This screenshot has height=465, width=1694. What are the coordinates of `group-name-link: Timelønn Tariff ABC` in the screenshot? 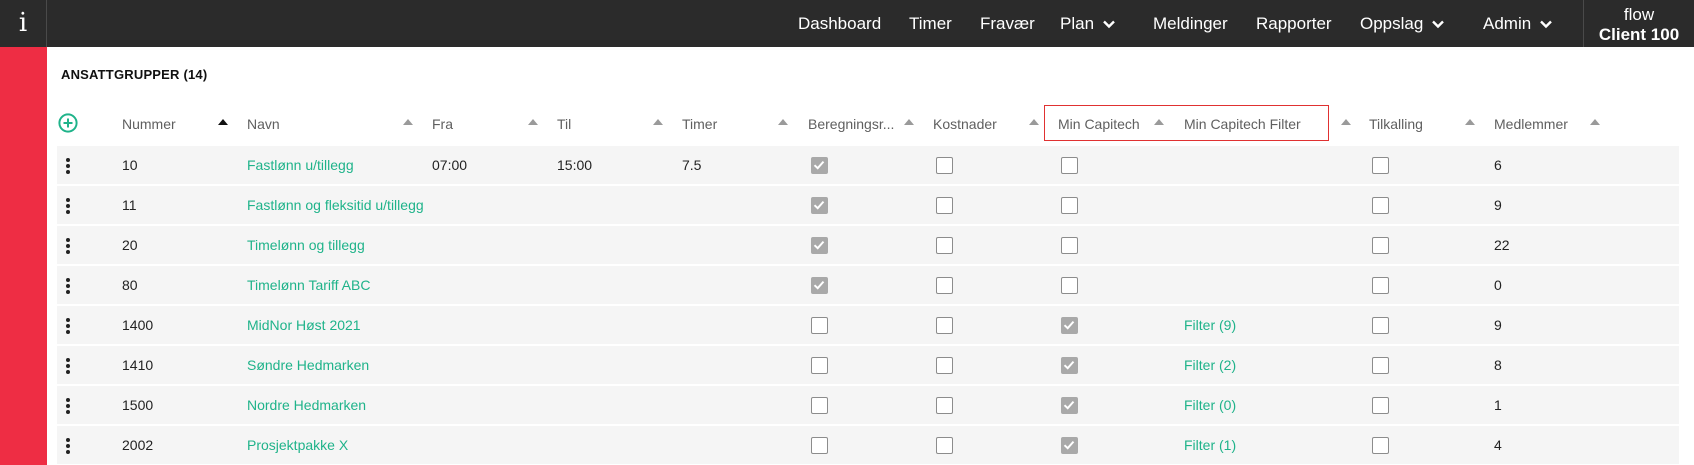 It's located at (337, 285).